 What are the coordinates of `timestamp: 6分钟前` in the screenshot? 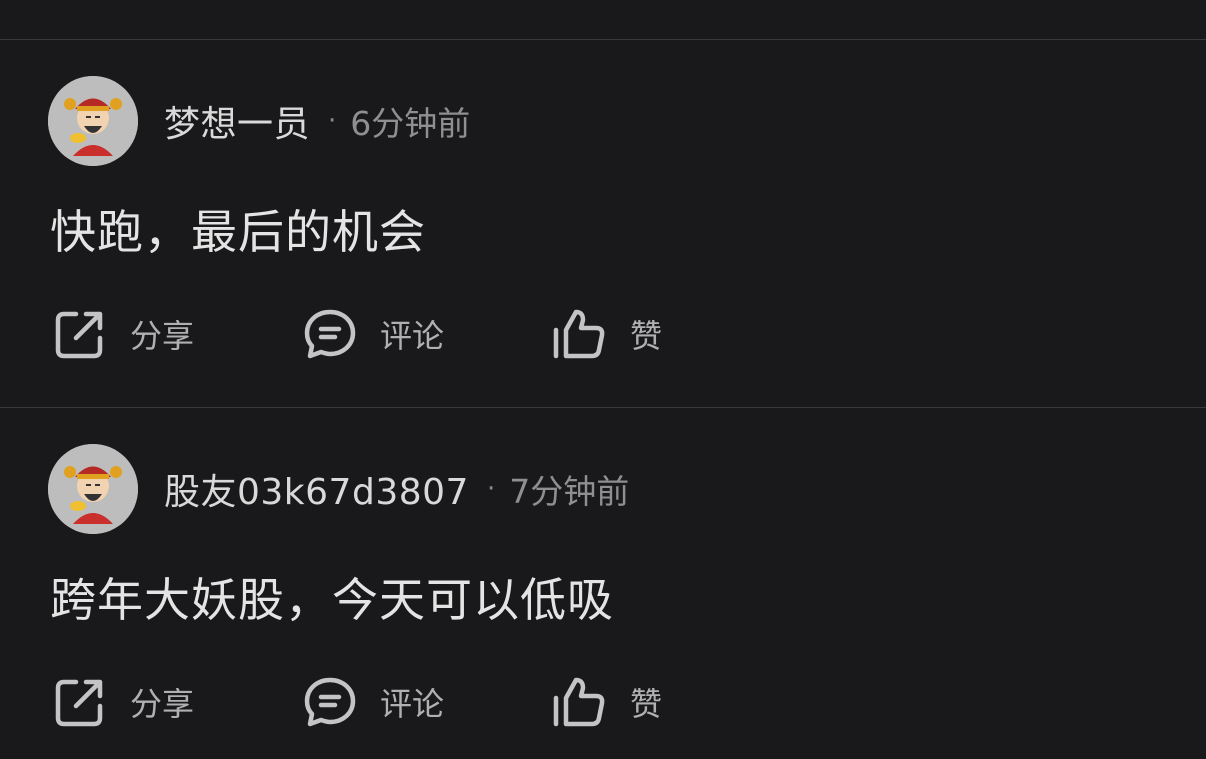 It's located at (410, 123).